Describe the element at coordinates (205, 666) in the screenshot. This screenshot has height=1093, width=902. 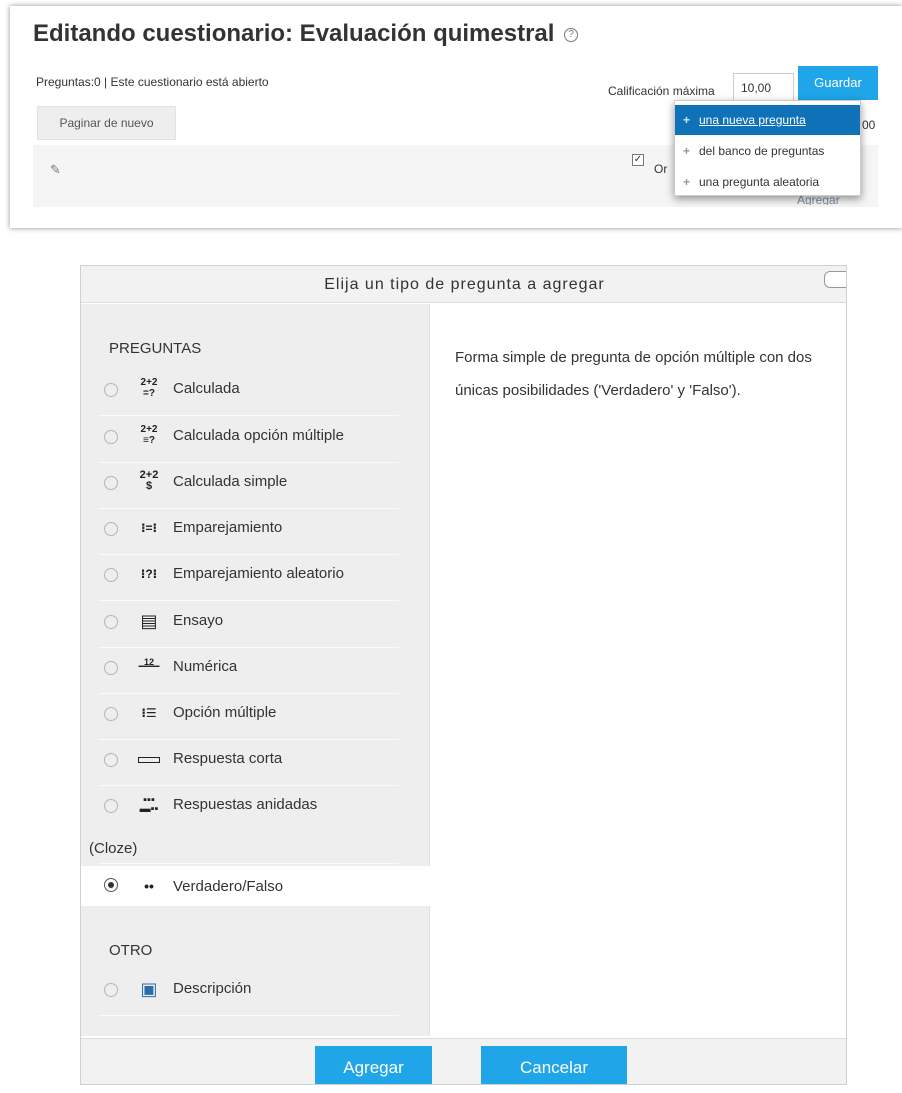
I see `qtype-label: Numérica` at that location.